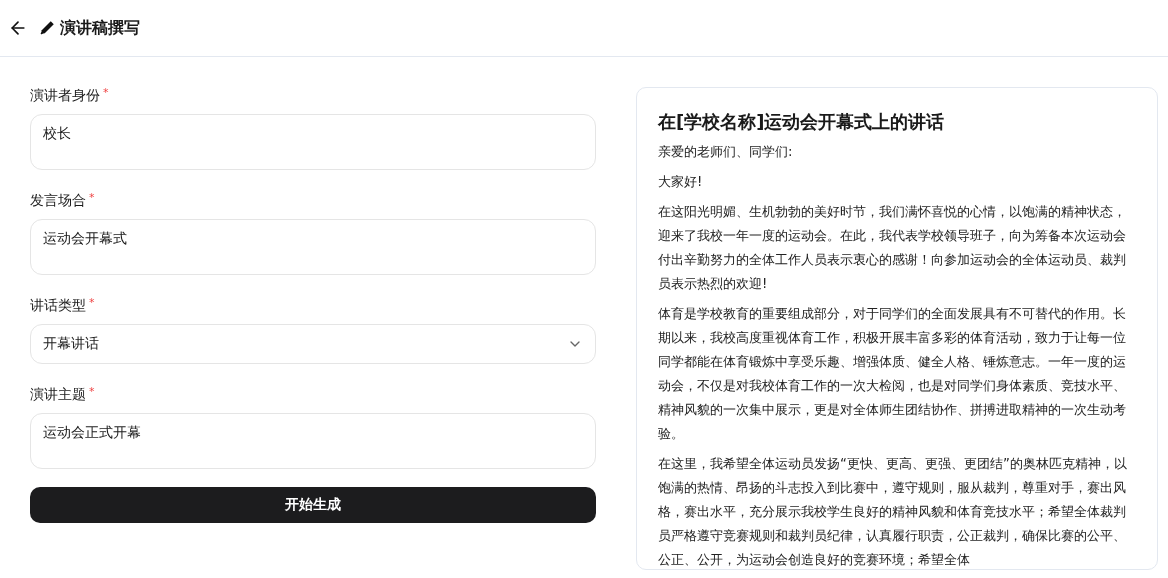 The height and width of the screenshot is (578, 1168). I want to click on field-label: 演讲者身份, so click(65, 96).